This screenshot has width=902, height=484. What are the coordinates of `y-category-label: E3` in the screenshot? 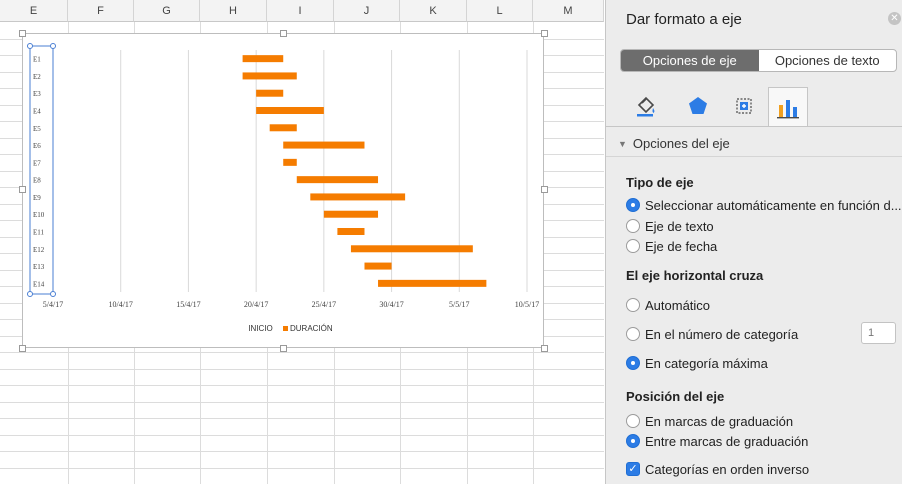 It's located at (37, 94).